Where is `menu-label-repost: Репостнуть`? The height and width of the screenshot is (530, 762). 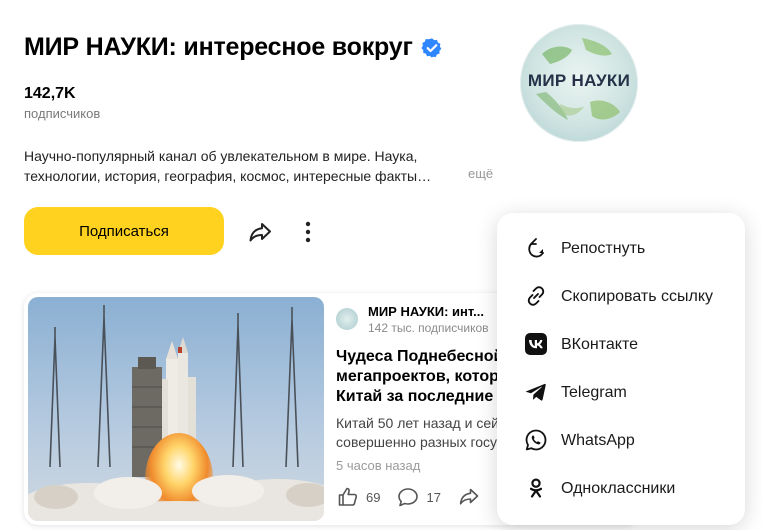
menu-label-repost: Репостнуть is located at coordinates (603, 248).